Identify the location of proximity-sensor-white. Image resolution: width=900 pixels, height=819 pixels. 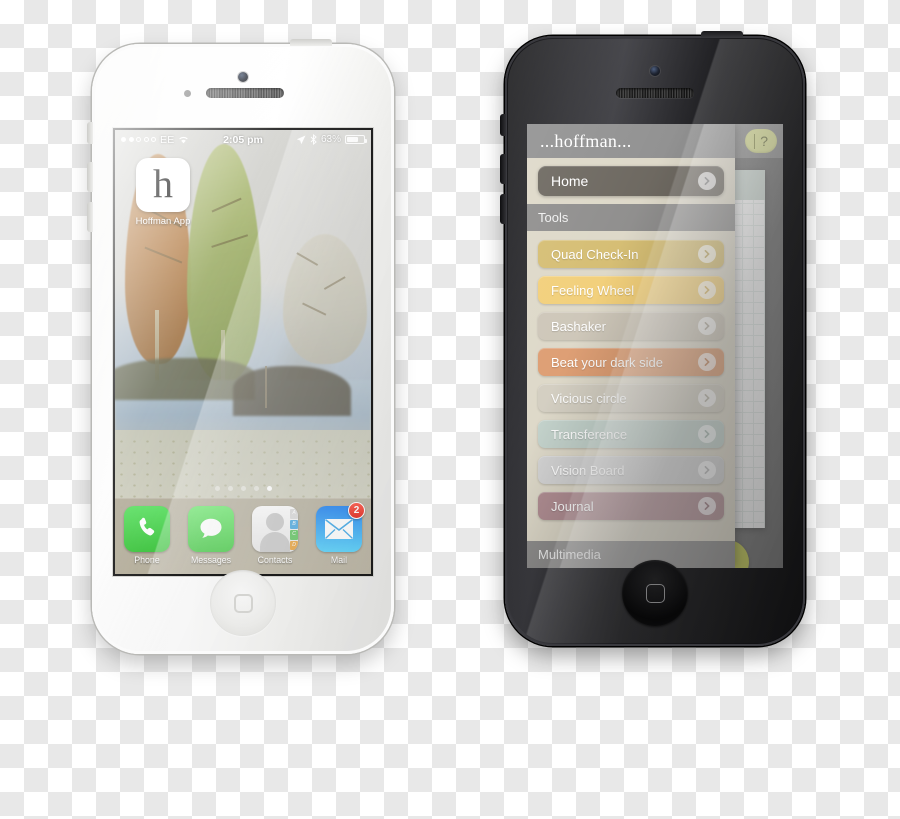
(187, 93).